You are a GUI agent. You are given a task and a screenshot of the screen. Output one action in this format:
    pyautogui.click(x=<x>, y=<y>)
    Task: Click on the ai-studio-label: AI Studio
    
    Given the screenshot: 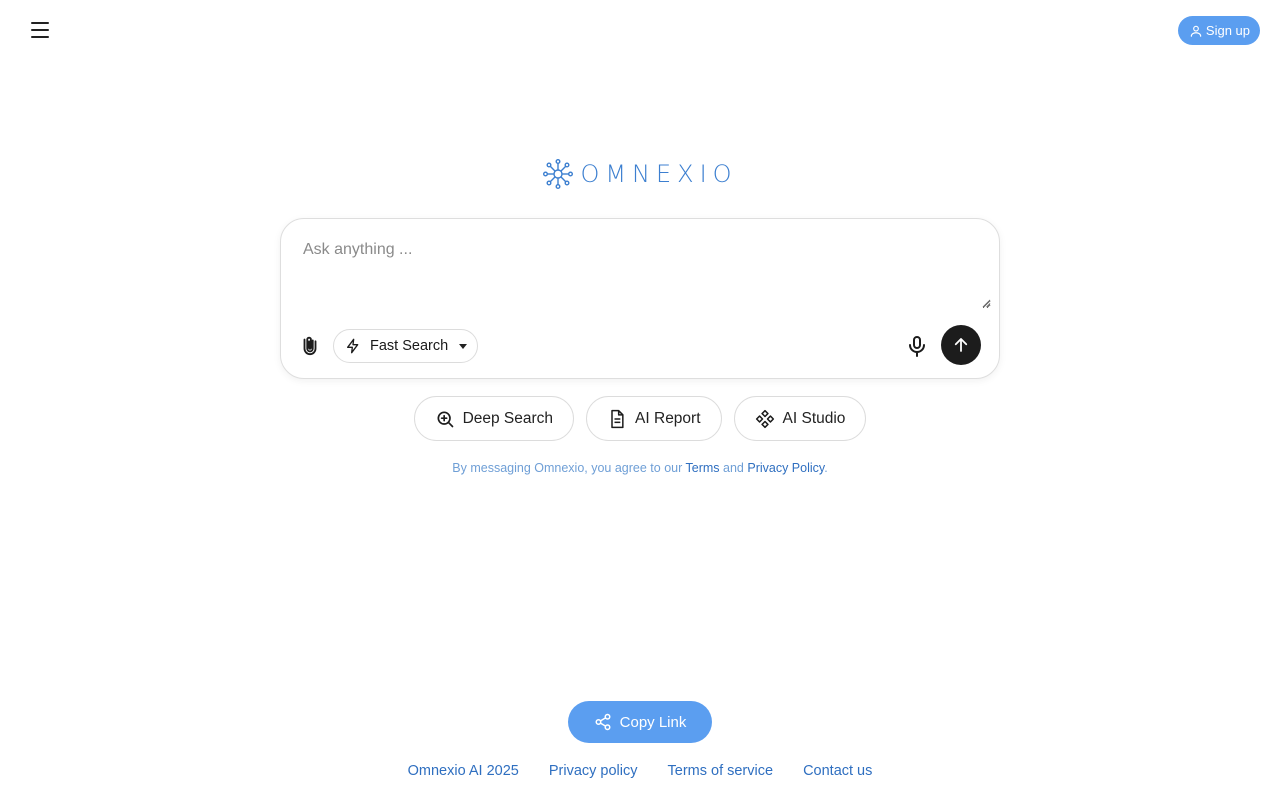 What is the action you would take?
    pyautogui.click(x=814, y=418)
    